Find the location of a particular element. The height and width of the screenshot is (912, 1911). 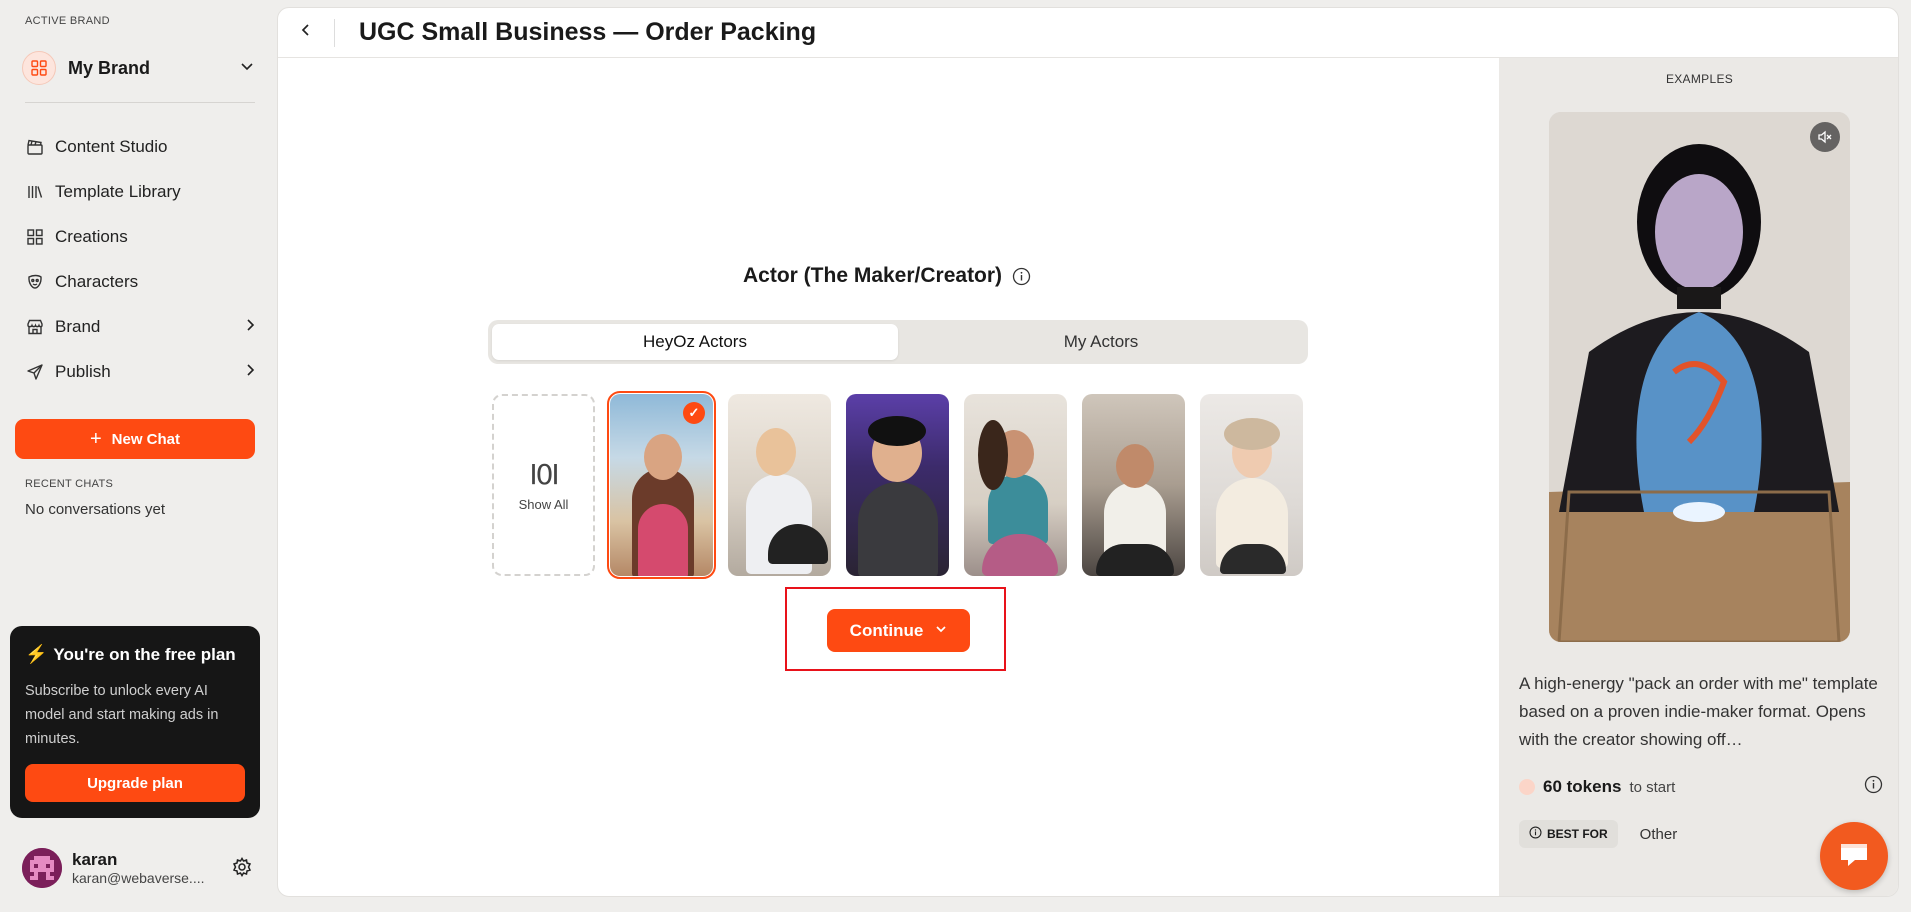

sidebar-item-label: Characters is located at coordinates (97, 281).